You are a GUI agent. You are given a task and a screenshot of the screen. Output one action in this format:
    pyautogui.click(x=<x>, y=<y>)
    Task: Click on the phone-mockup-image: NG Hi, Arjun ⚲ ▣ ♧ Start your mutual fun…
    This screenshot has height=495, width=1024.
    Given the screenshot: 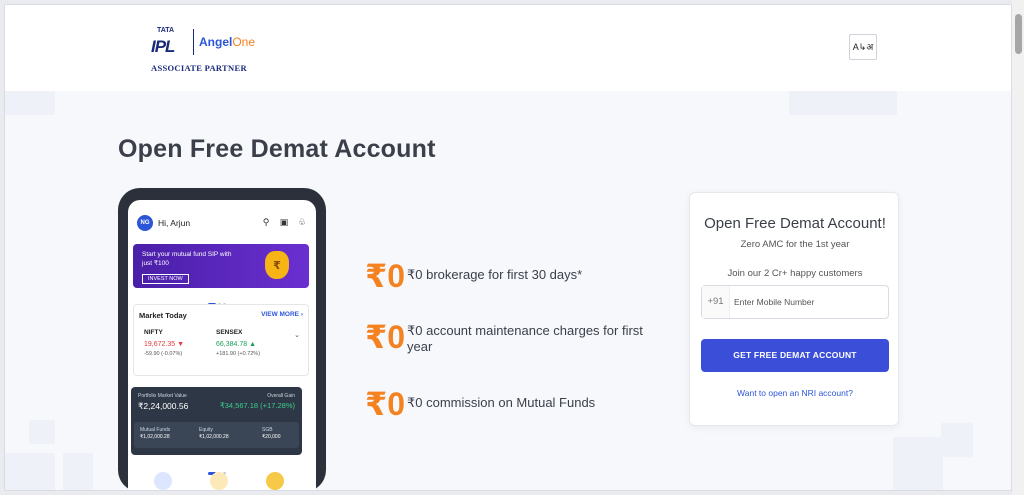 What is the action you would take?
    pyautogui.click(x=222, y=339)
    